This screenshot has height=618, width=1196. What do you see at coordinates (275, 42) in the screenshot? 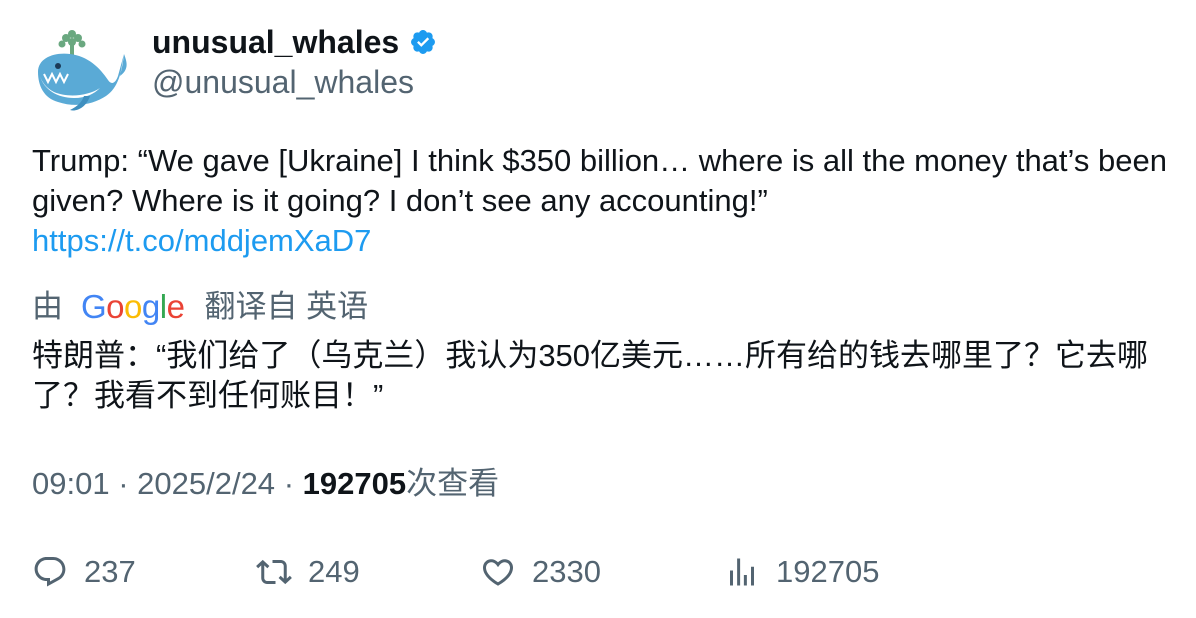
I see `author-name: unusual_whales` at bounding box center [275, 42].